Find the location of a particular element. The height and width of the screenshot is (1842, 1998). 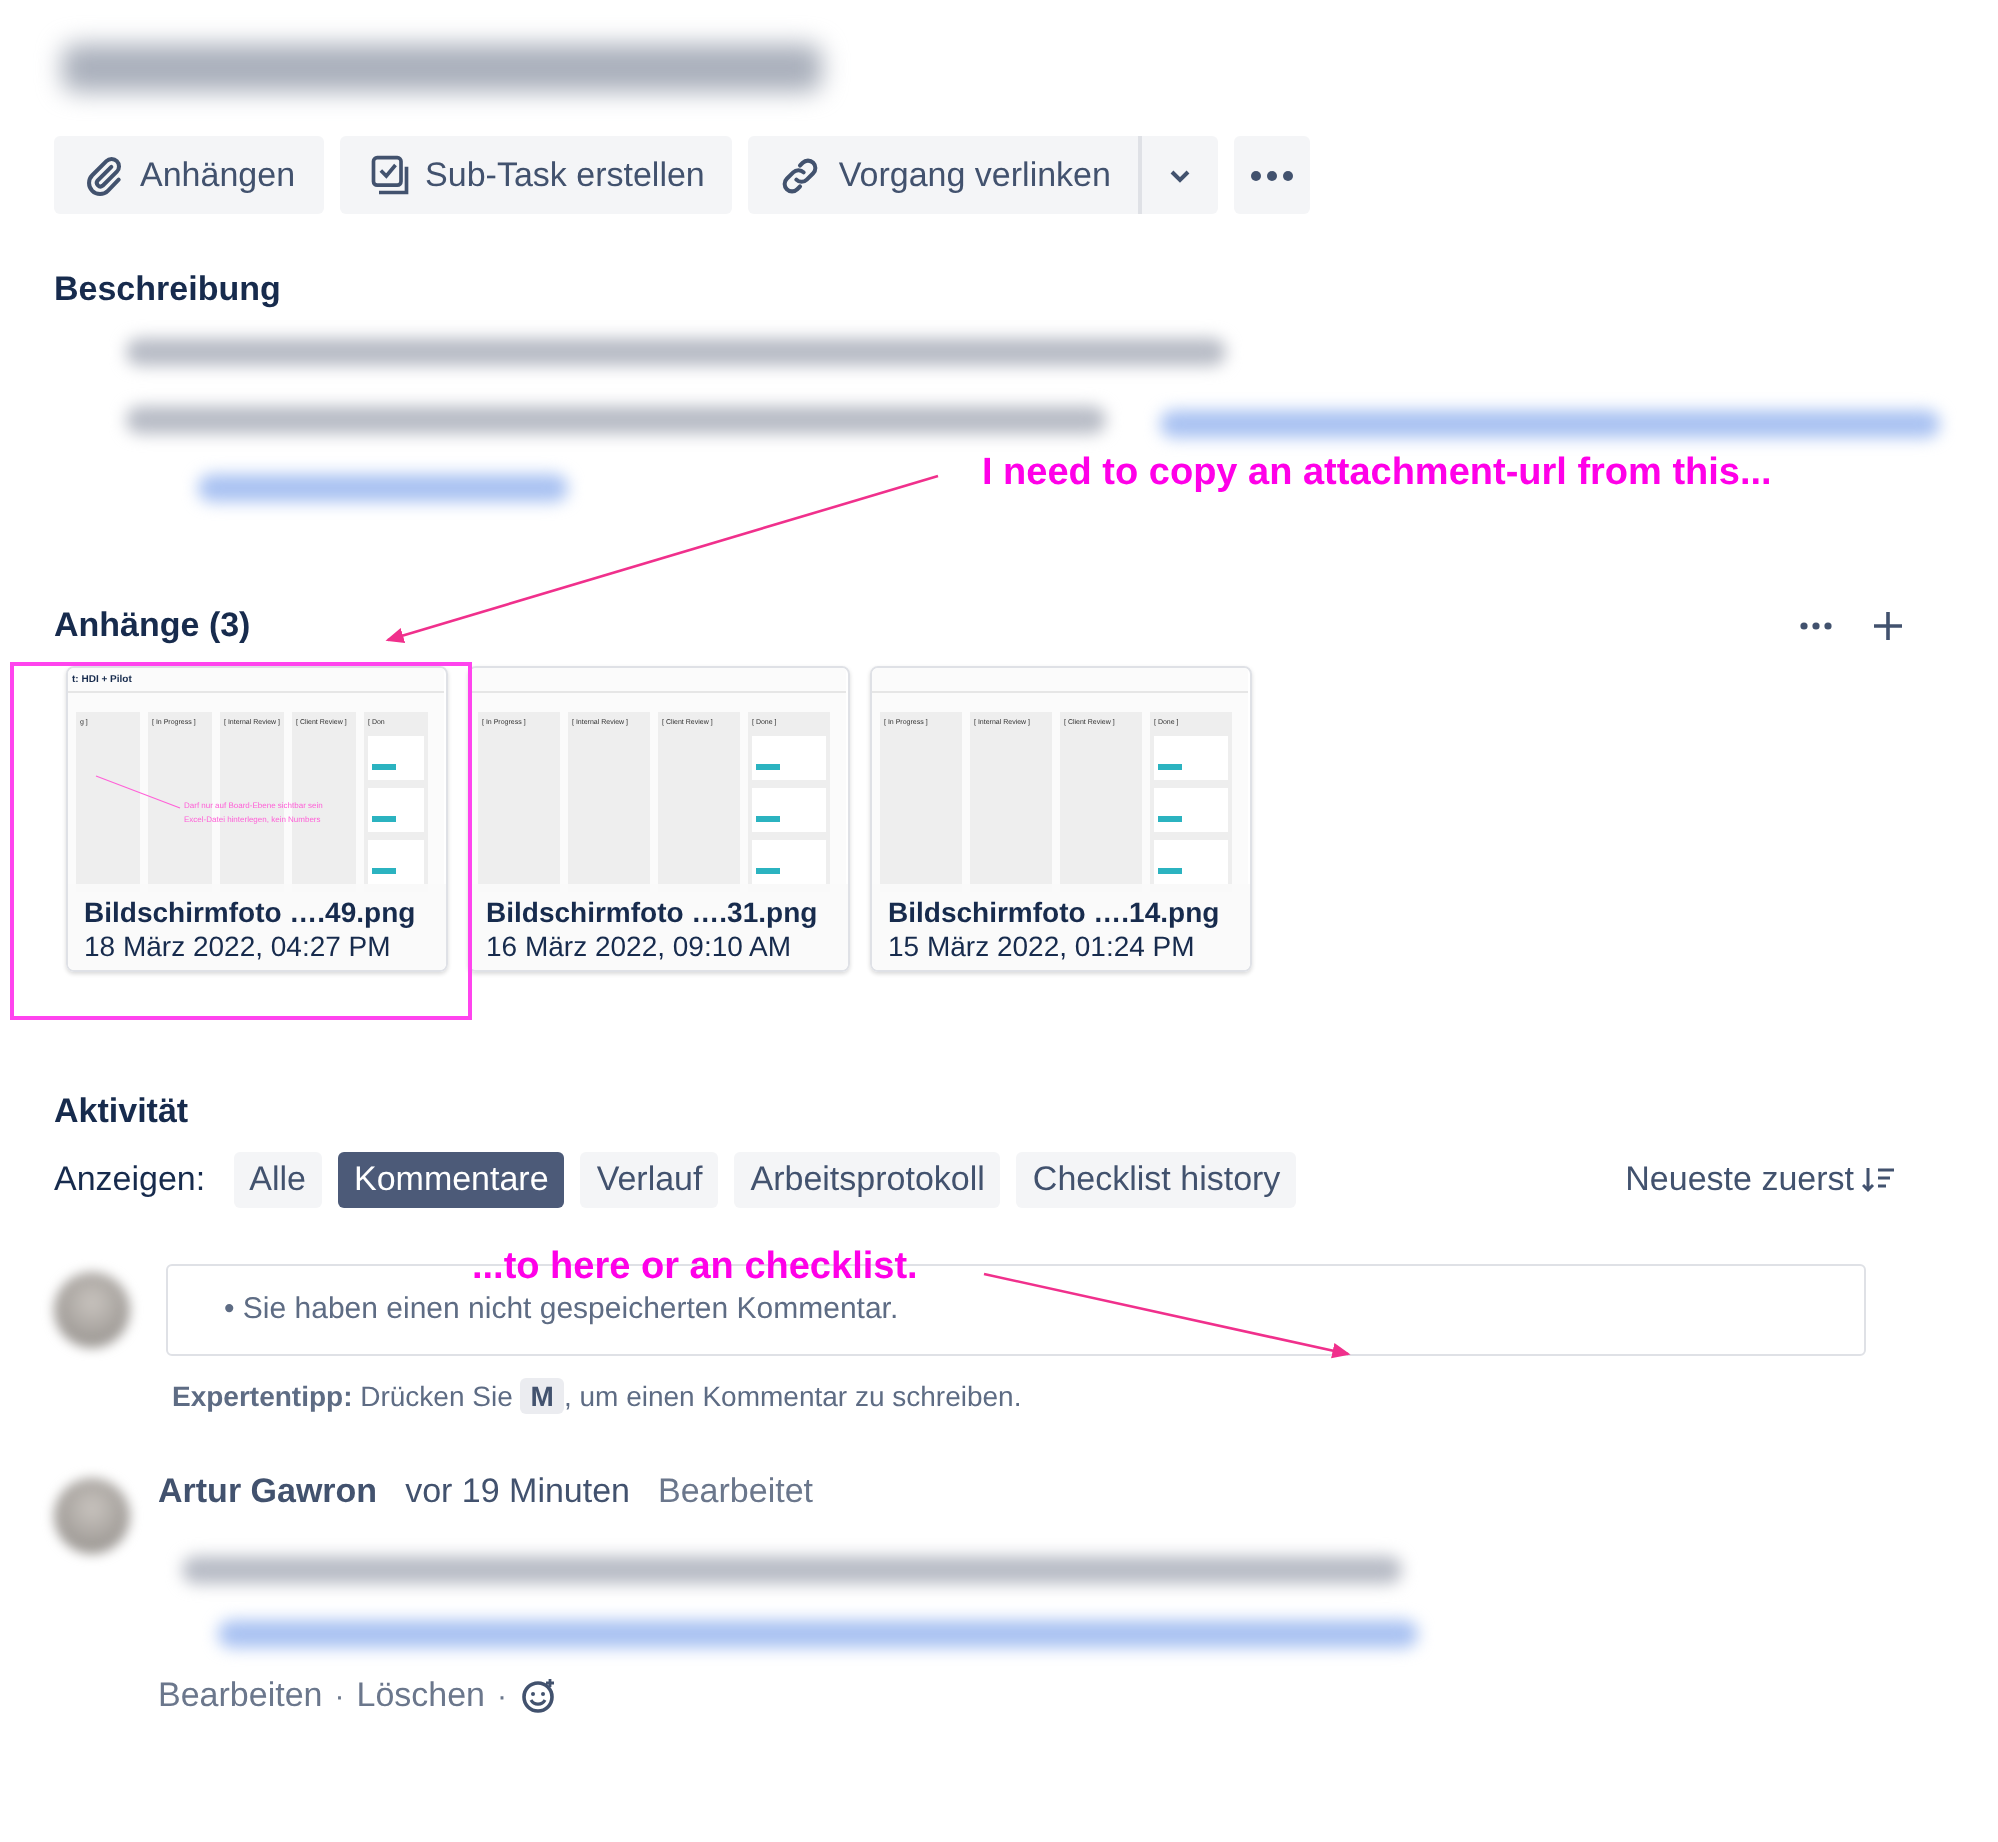

file-name: Bildschirmfoto ….31.png is located at coordinates (653, 912).